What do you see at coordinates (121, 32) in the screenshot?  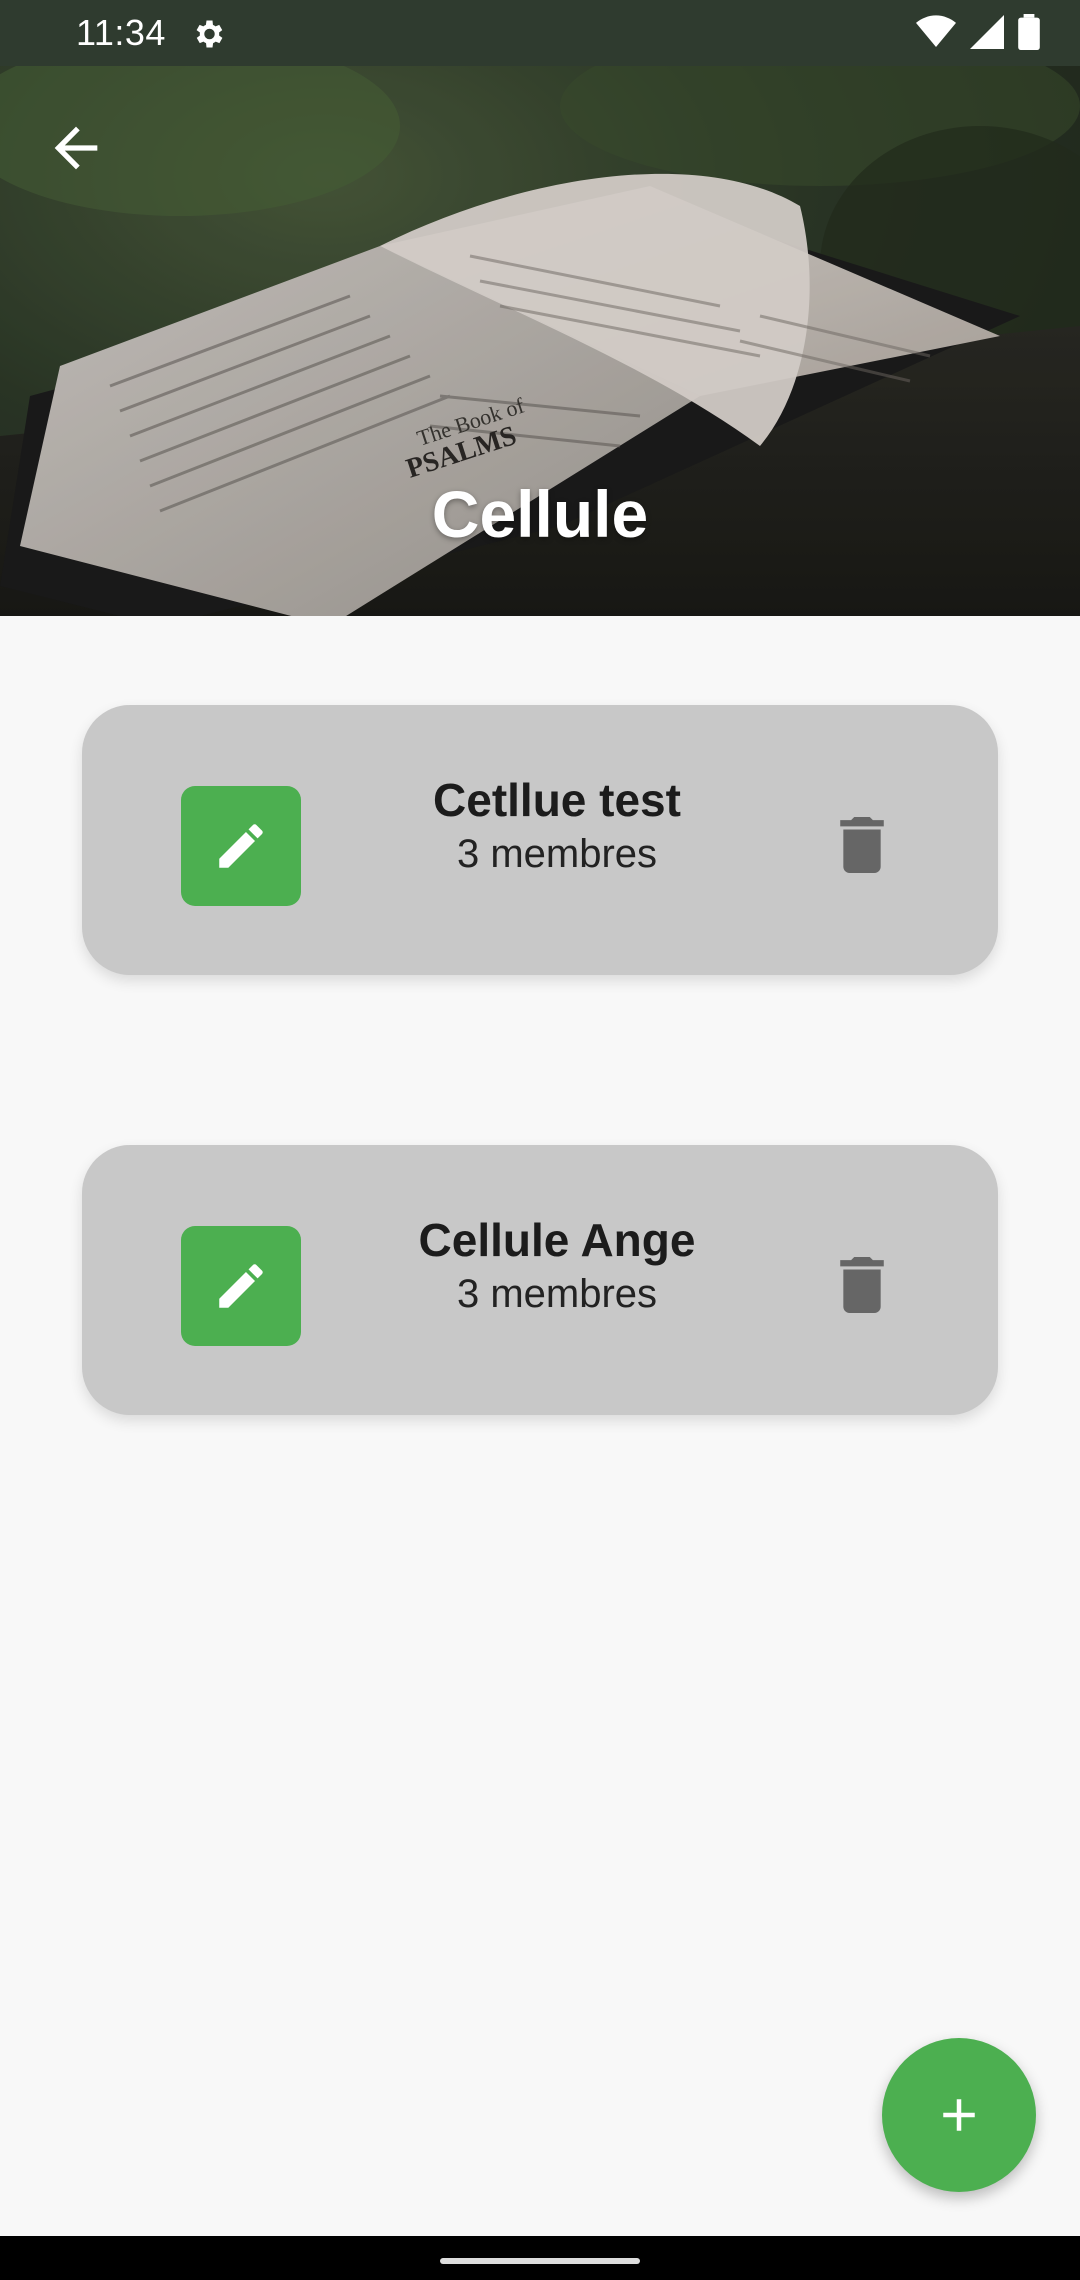 I see `status-time: 11:34` at bounding box center [121, 32].